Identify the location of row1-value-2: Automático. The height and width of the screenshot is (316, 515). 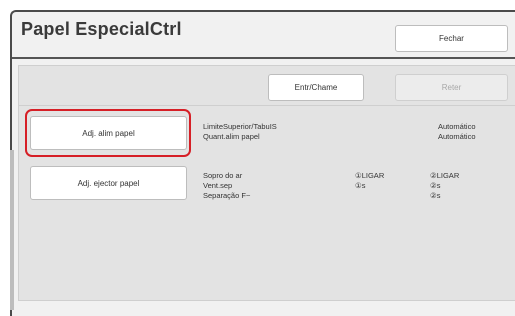
(457, 136).